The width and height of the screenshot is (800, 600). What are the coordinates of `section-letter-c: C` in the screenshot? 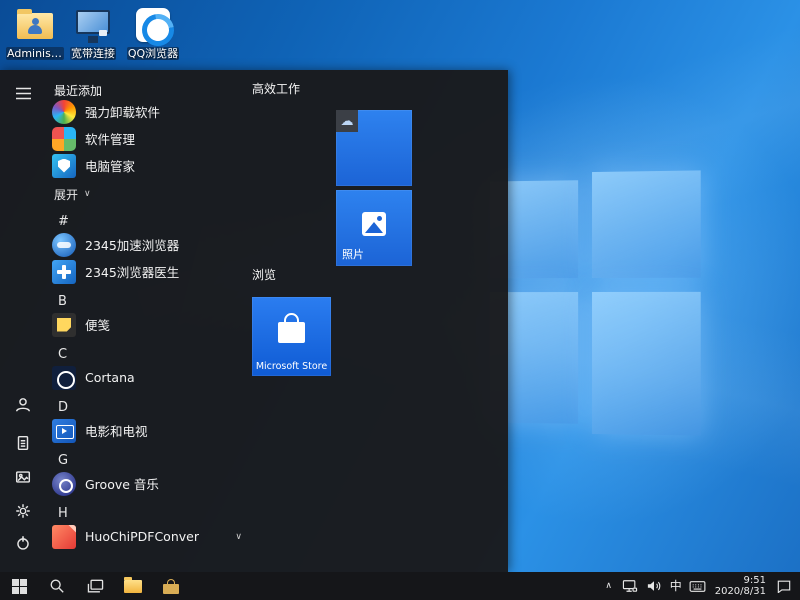 It's located at (150, 354).